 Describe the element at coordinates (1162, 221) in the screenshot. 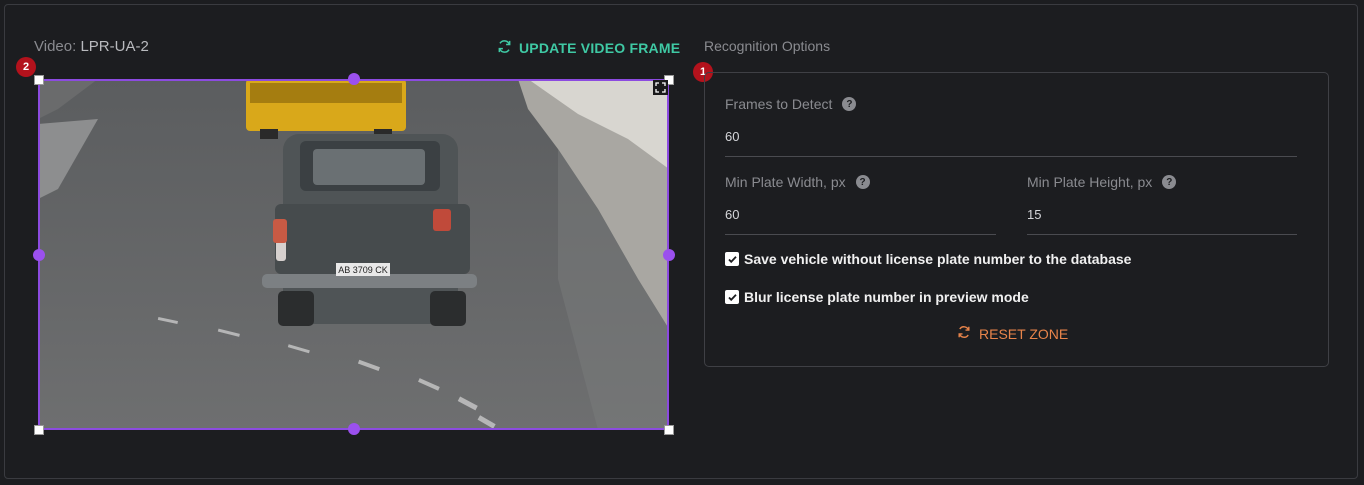

I see `min-plate-height-input: 15` at that location.